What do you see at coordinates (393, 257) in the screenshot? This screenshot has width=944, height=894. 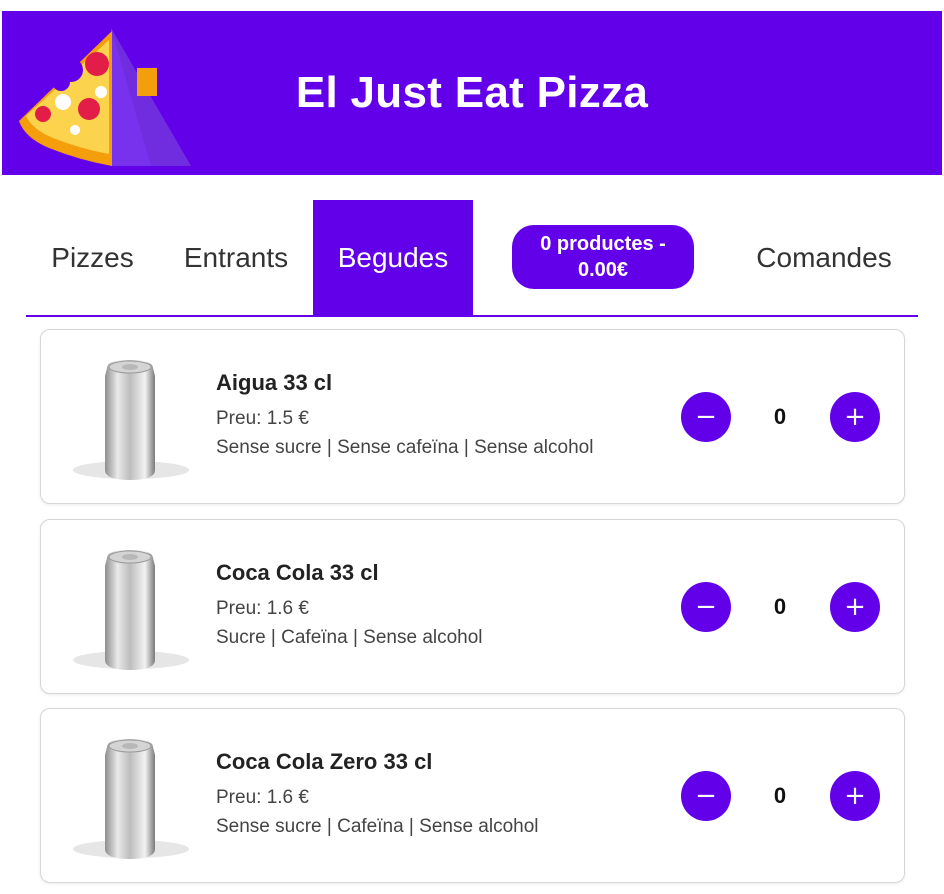 I see `tab-begudes: Begudes` at bounding box center [393, 257].